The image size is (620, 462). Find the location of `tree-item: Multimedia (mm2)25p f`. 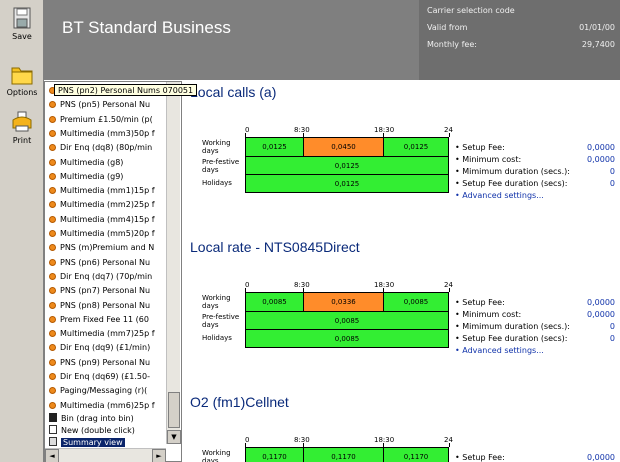

tree-item: Multimedia (mm2)25p f is located at coordinates (114, 205).